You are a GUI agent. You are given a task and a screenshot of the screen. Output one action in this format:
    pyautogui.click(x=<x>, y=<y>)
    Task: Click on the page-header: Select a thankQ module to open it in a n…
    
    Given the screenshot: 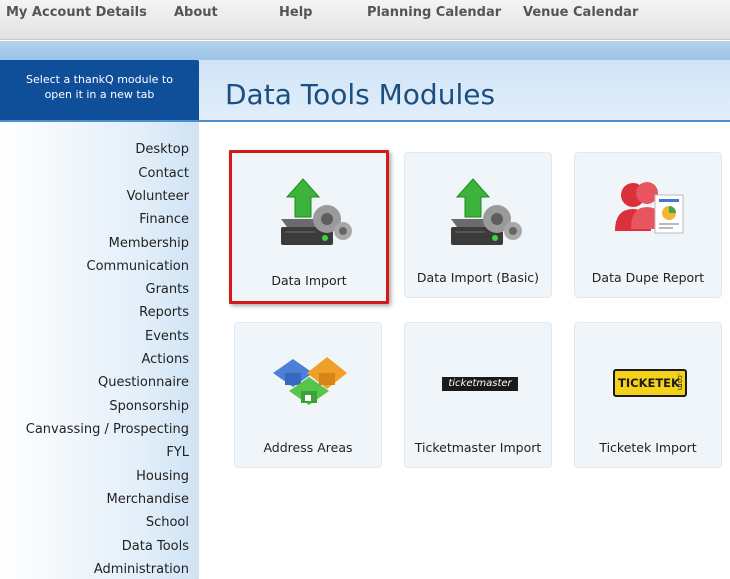 What is the action you would take?
    pyautogui.click(x=365, y=91)
    